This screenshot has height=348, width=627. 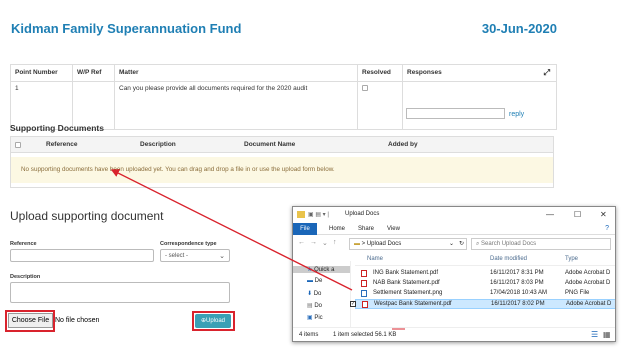 What do you see at coordinates (177, 256) in the screenshot?
I see `correspondence-value: - select -` at bounding box center [177, 256].